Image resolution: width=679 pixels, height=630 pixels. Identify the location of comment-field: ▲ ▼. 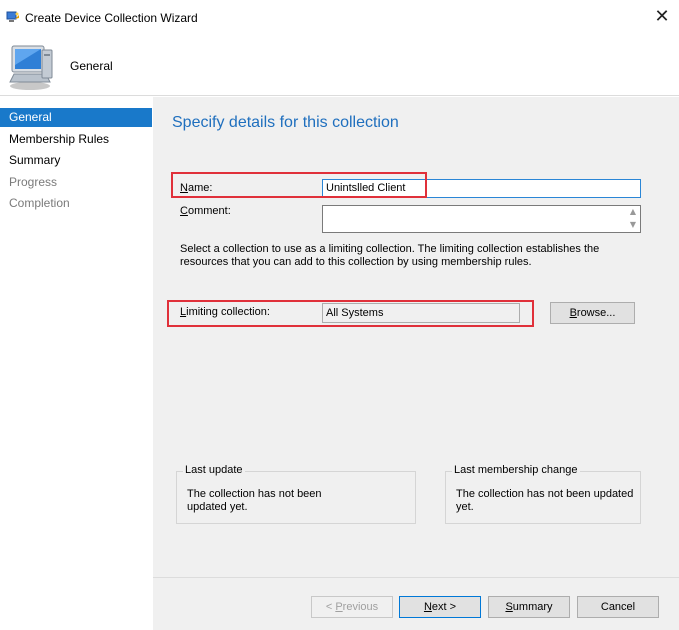
(481, 219).